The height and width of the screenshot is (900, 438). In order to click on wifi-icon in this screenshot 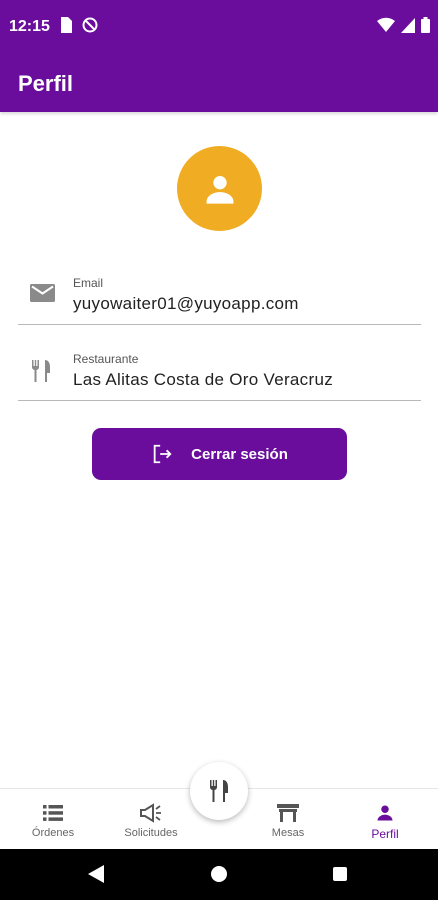, I will do `click(386, 24)`.